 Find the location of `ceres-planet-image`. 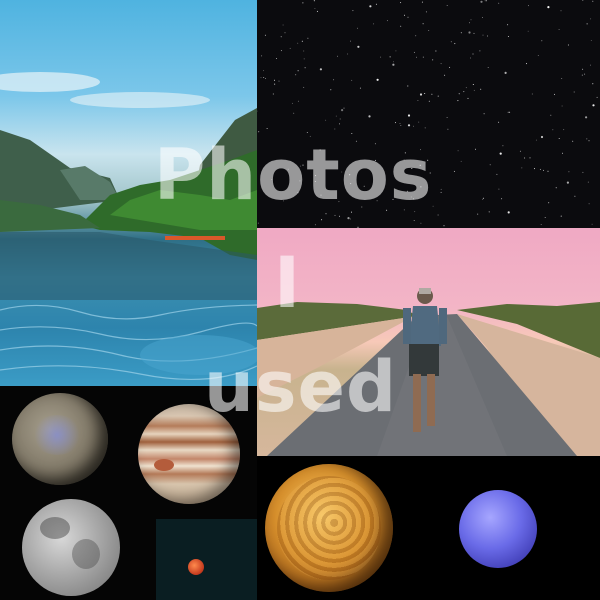

ceres-planet-image is located at coordinates (60, 439).